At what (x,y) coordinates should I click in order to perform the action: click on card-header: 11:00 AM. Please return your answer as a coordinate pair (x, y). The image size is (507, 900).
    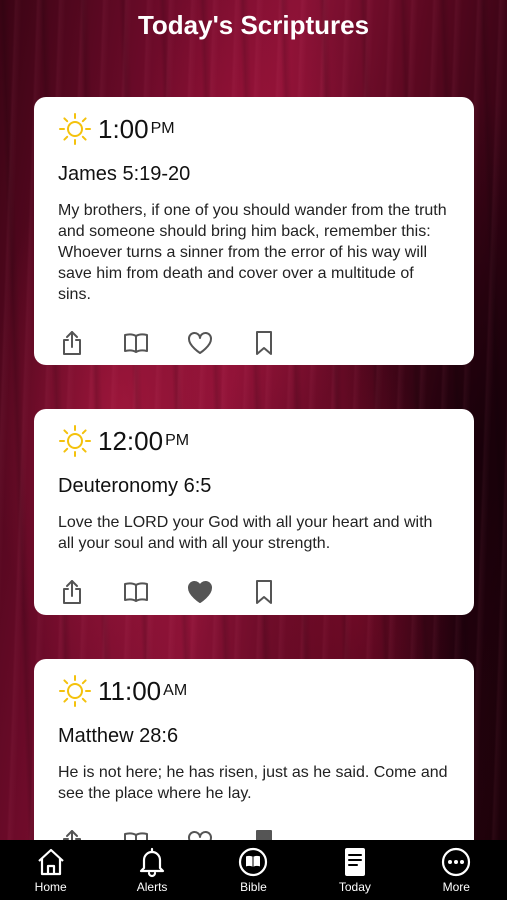
    Looking at the image, I should click on (254, 691).